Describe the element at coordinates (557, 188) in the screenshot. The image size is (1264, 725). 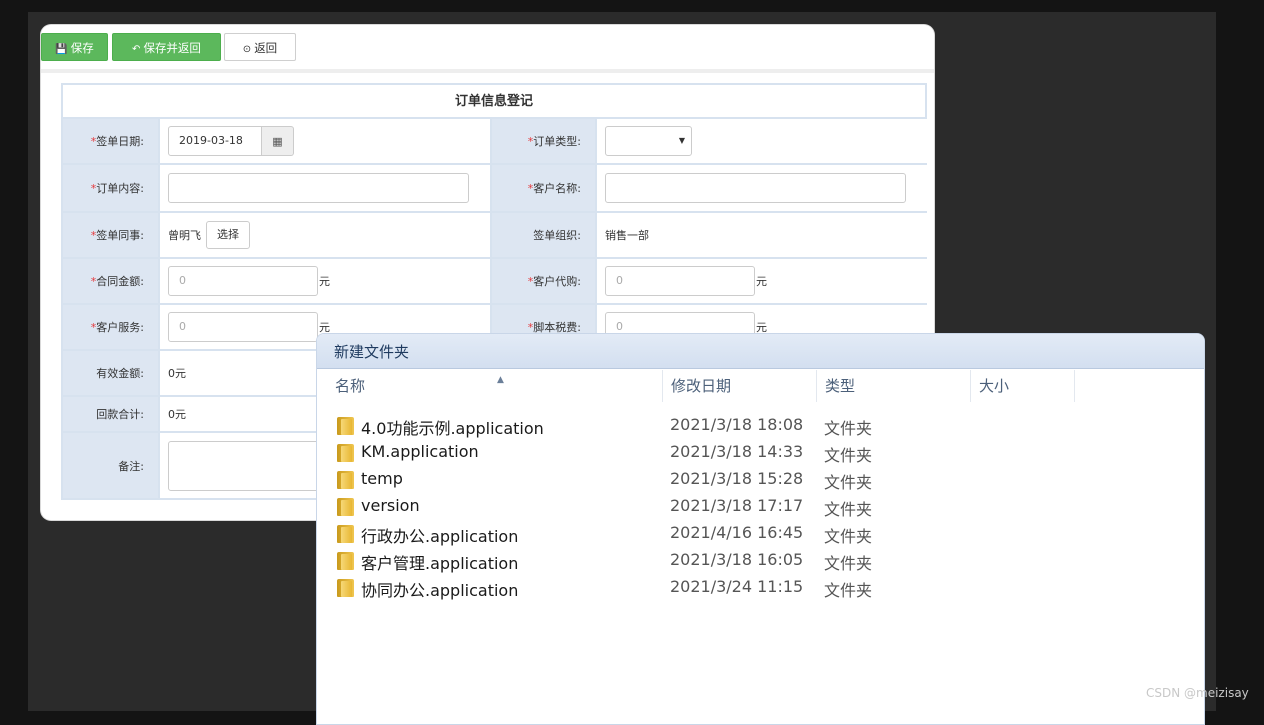
I see `label-text: 客户名称:` at that location.